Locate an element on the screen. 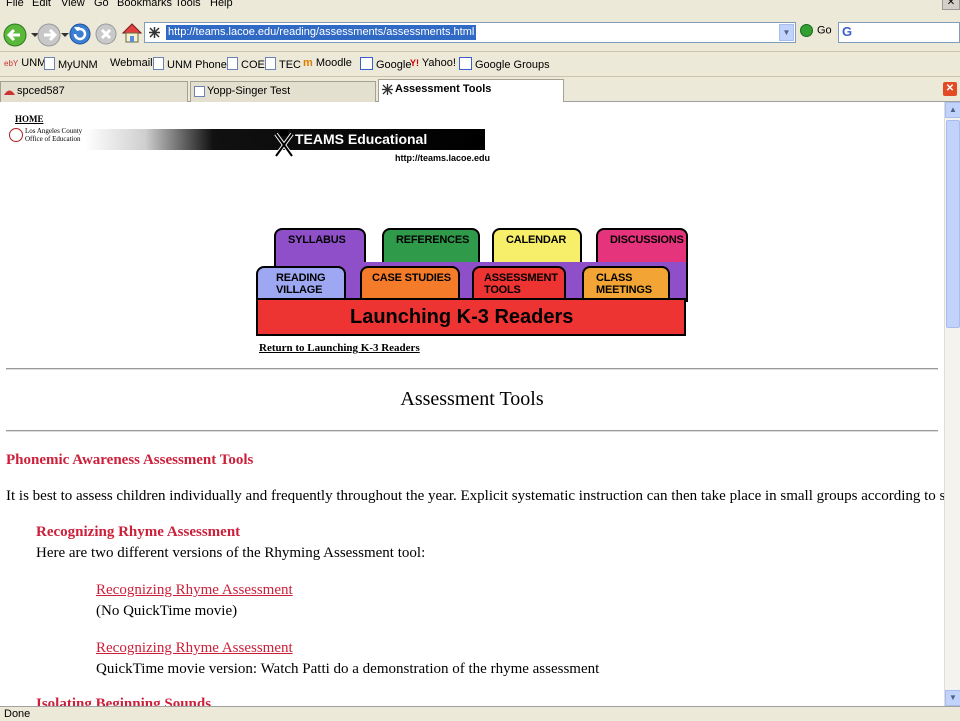  section-title: Phonemic Awareness Assessment Tools is located at coordinates (130, 460).